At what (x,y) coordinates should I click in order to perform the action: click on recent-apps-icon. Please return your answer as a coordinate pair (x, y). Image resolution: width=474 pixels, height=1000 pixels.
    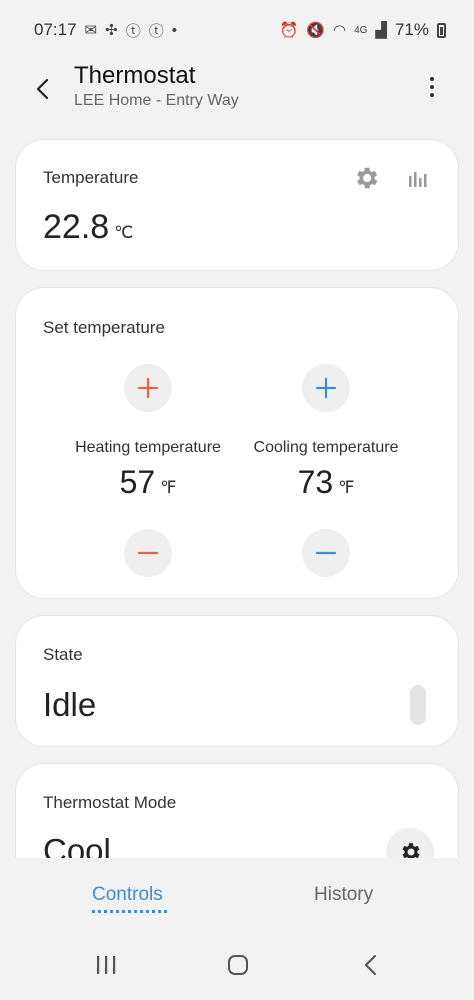
    Looking at the image, I should click on (106, 965).